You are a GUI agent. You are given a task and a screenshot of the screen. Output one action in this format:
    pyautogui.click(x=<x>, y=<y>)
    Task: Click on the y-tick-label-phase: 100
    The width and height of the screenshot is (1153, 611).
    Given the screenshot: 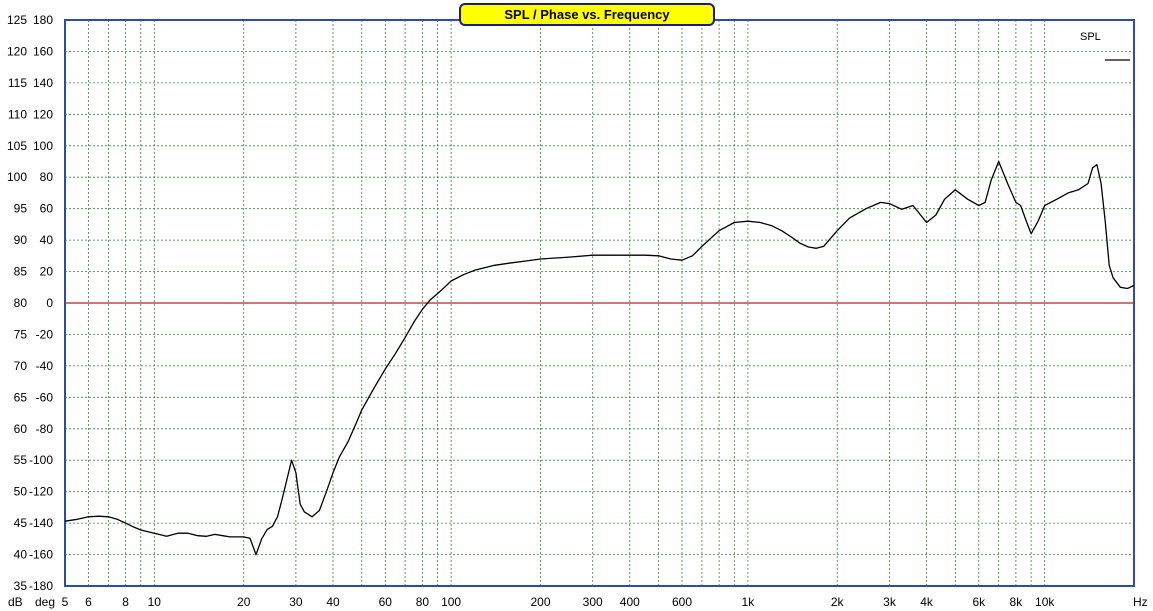 What is the action you would take?
    pyautogui.click(x=43, y=146)
    